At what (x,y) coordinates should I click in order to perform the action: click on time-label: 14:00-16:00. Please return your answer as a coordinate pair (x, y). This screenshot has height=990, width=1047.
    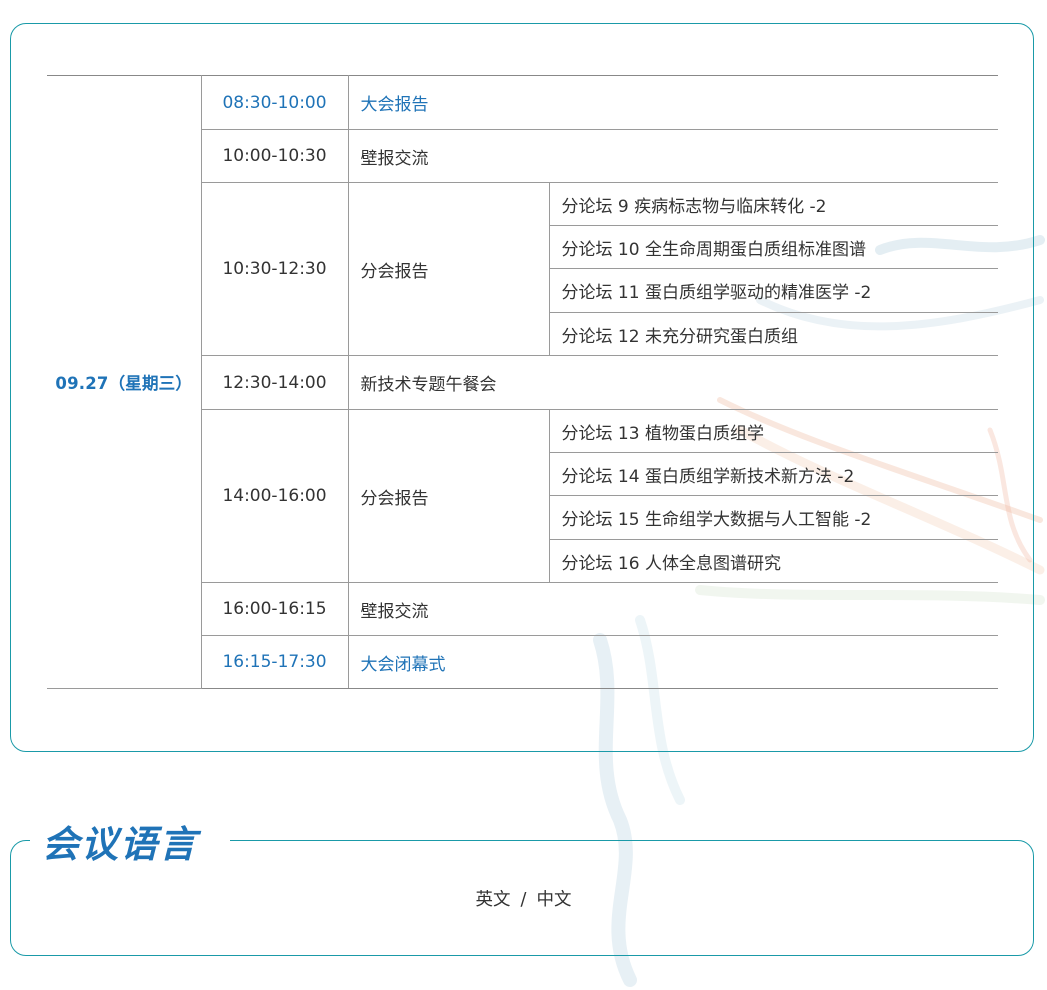
    Looking at the image, I should click on (274, 496).